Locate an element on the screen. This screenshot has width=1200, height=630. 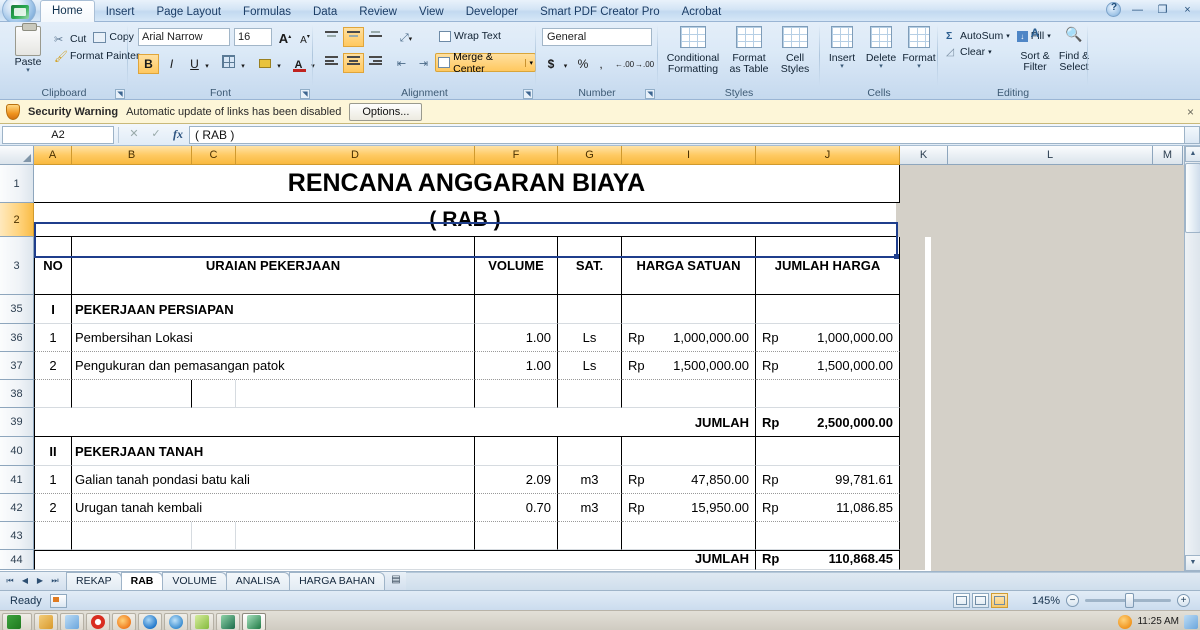
paste-dropdown-arrow: ▾ is located at coordinates (28, 70).